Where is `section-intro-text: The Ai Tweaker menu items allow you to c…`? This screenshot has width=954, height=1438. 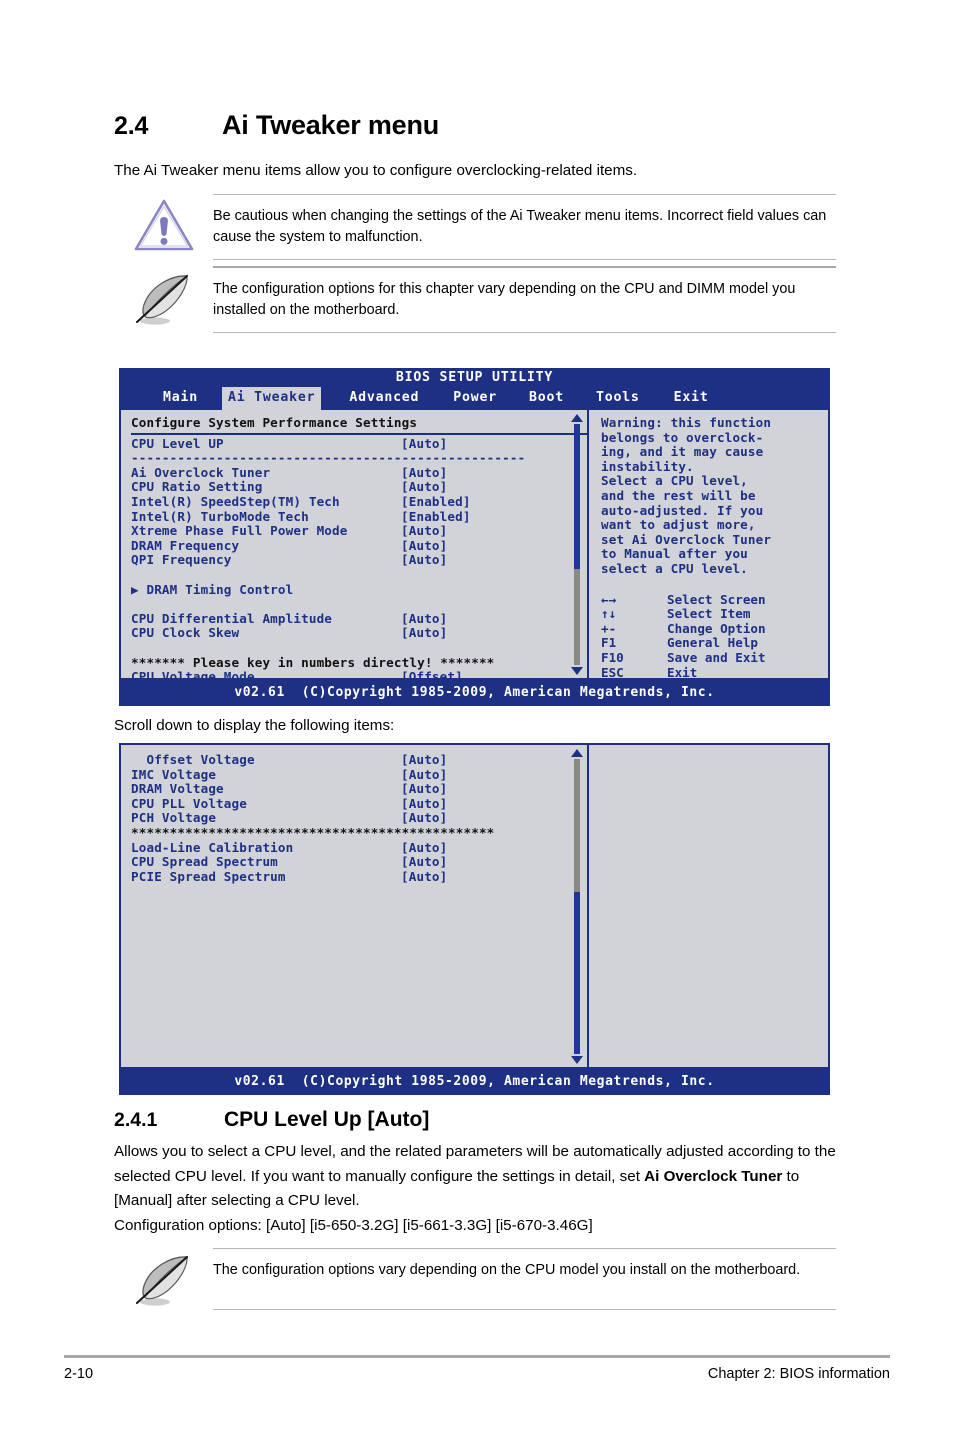 section-intro-text: The Ai Tweaker menu items allow you to c… is located at coordinates (376, 170).